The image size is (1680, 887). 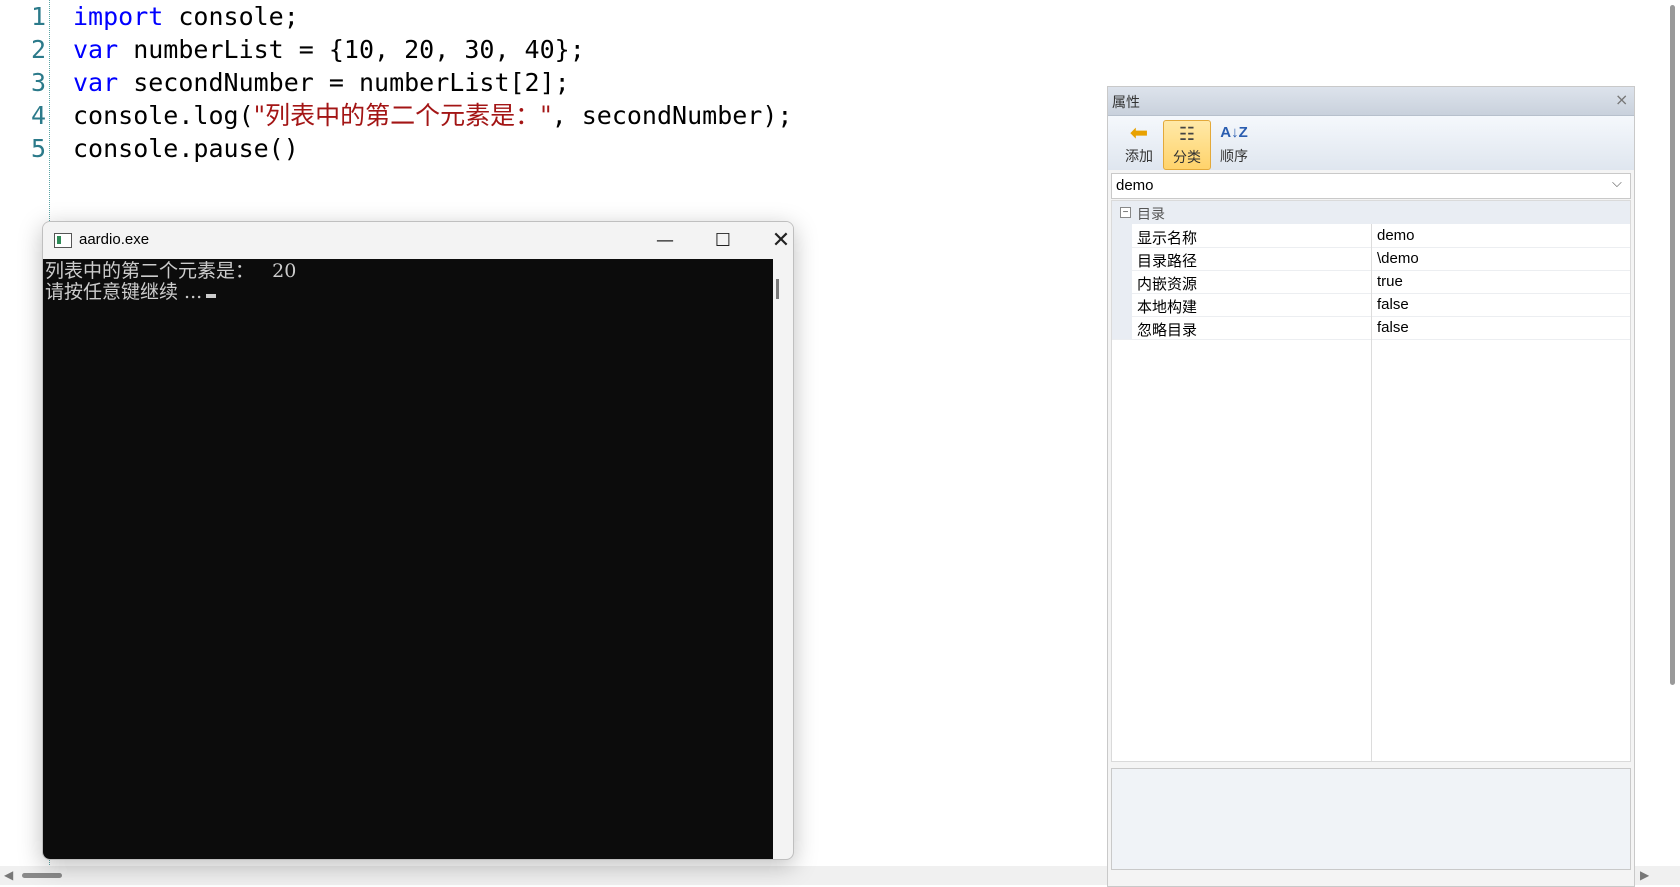 I want to click on console-output-line: 列表中的第二个元素是： 20, so click(x=170, y=271).